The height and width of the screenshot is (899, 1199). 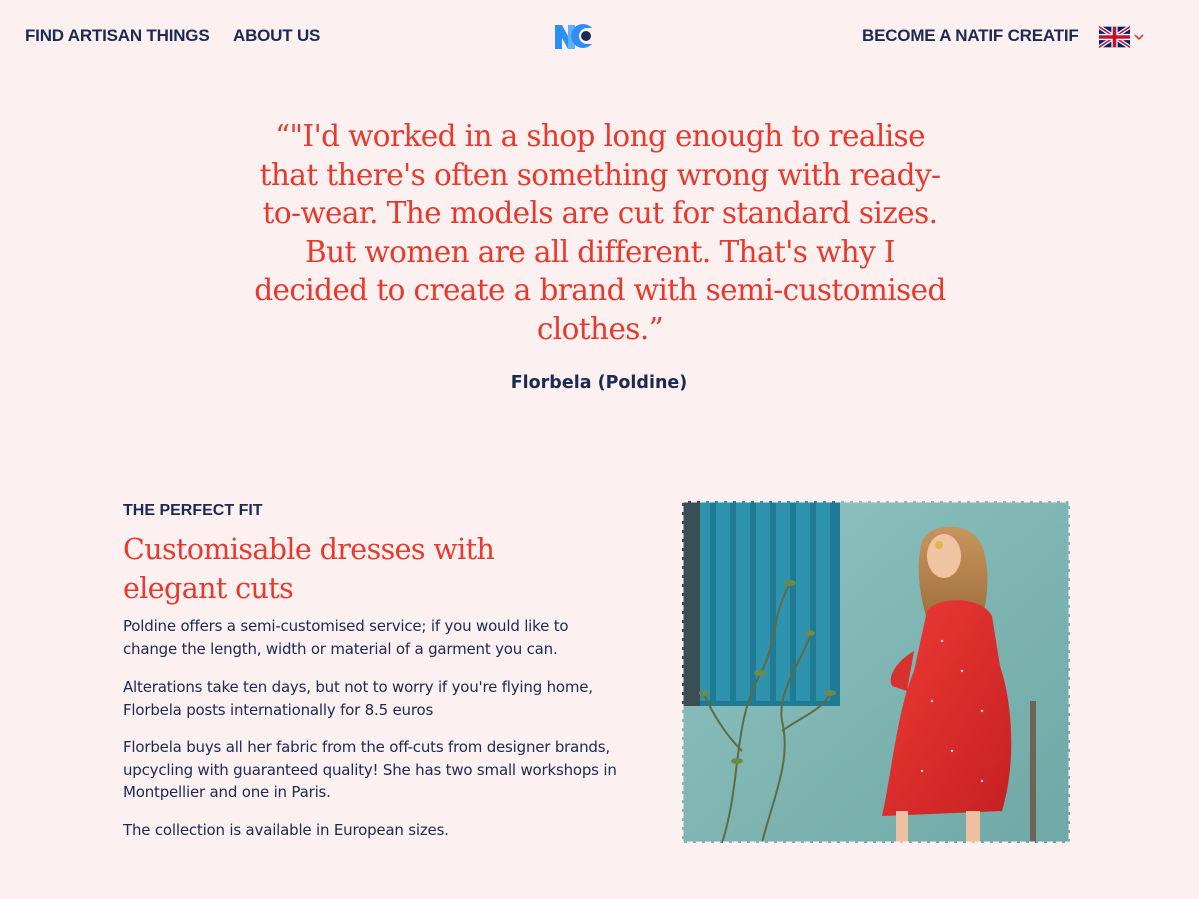 What do you see at coordinates (599, 383) in the screenshot?
I see `quote-author: Florbela (Poldine)` at bounding box center [599, 383].